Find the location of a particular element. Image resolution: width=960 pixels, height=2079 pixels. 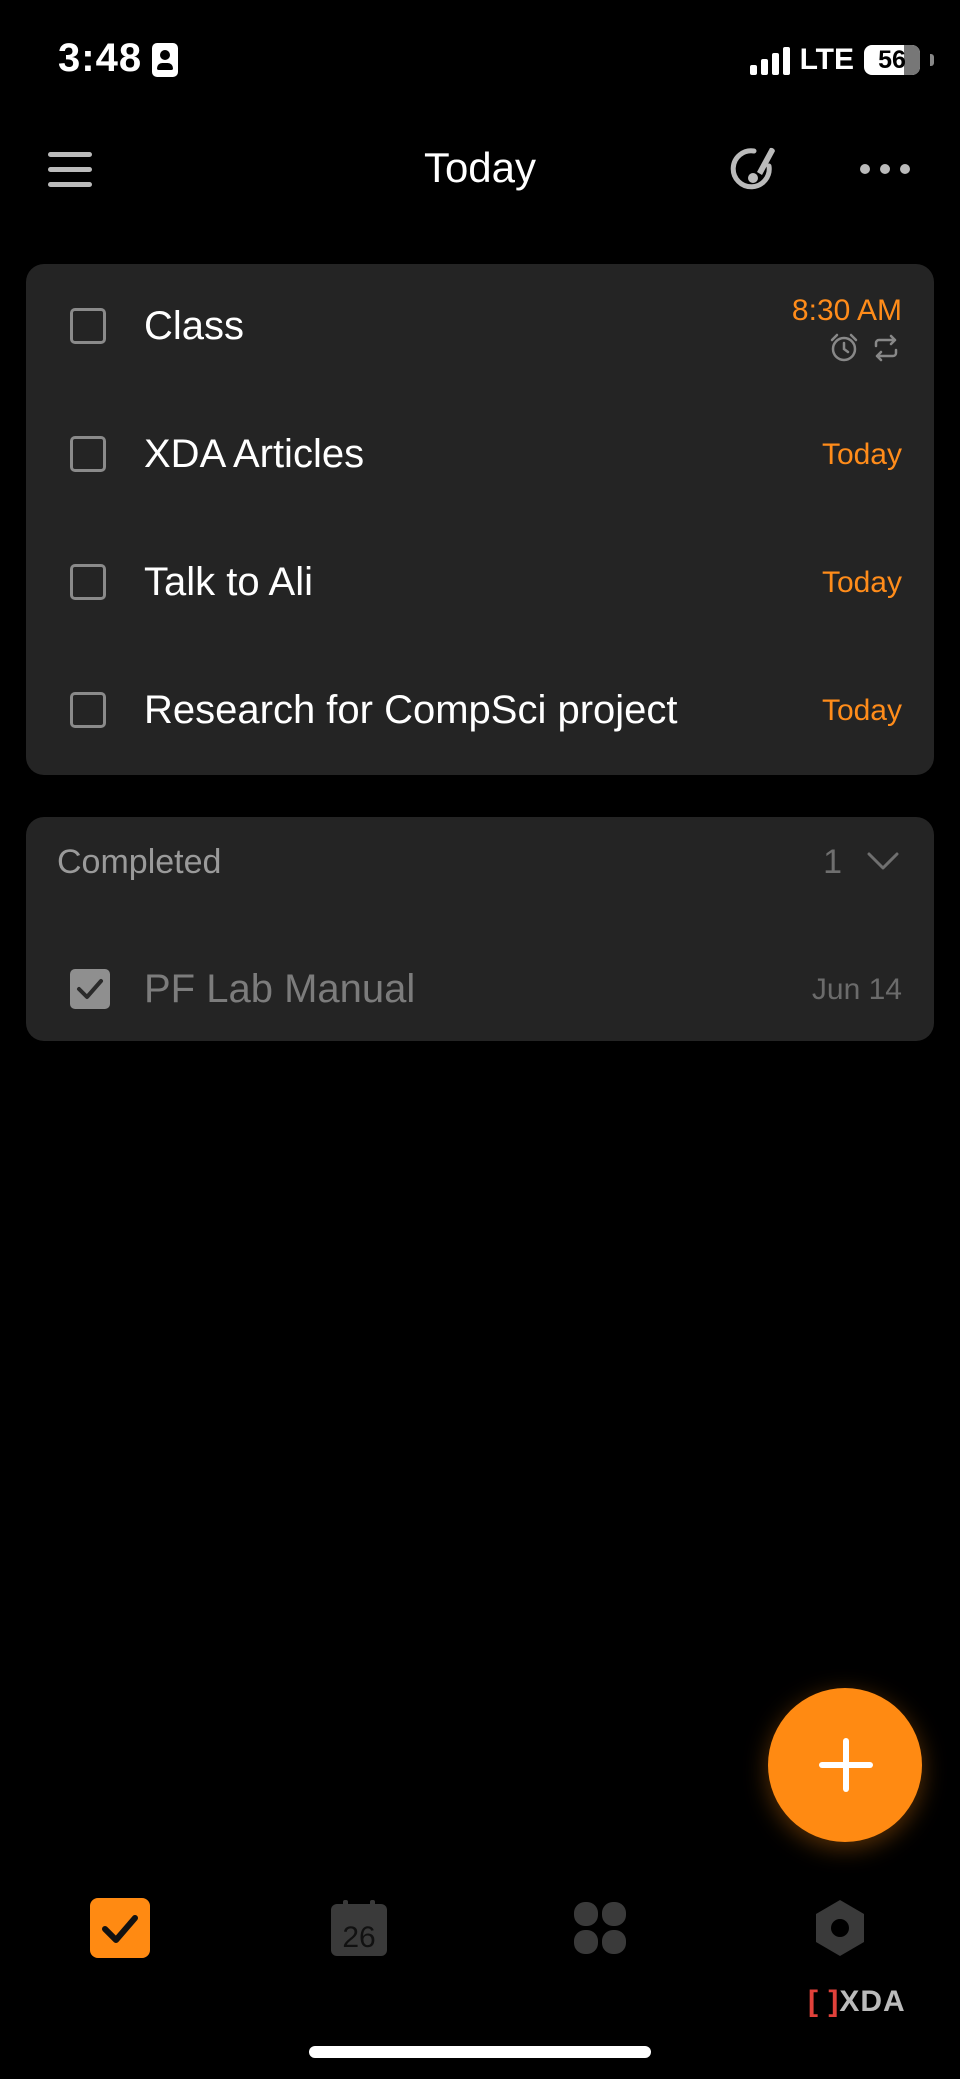

header: Today is located at coordinates (480, 170).